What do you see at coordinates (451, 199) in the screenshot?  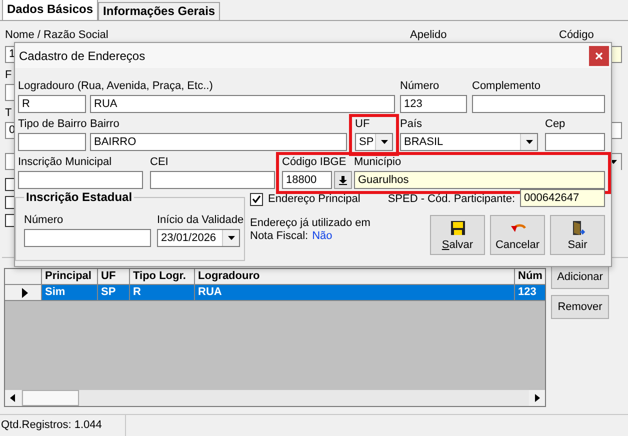 I see `field-label: SPED - Cód. Participante:` at bounding box center [451, 199].